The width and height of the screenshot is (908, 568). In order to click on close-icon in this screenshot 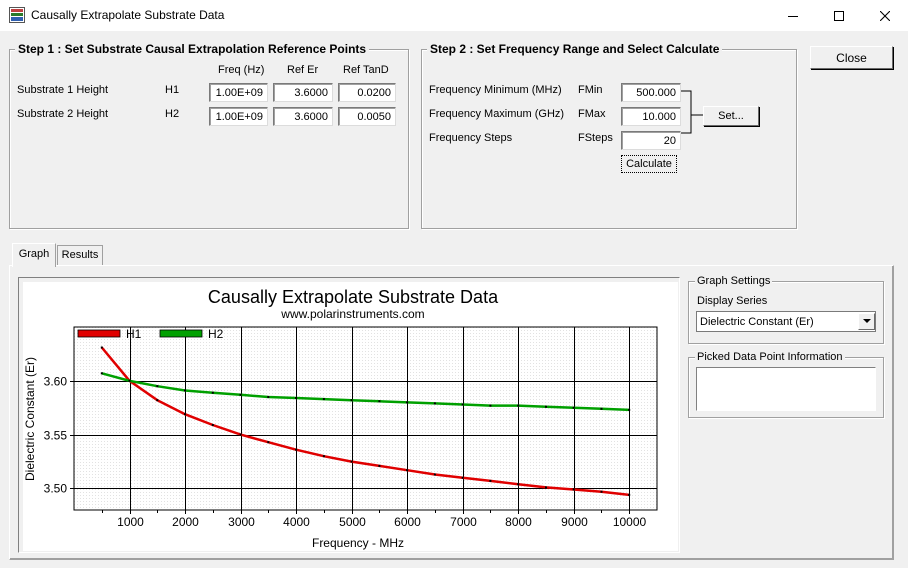, I will do `click(885, 15)`.